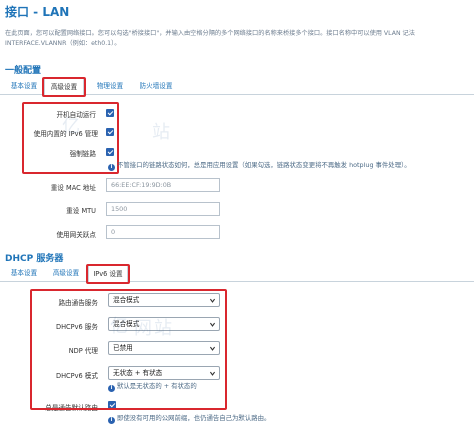 The height and width of the screenshot is (426, 474). I want to click on ndp-label: NDP 代理, so click(83, 351).